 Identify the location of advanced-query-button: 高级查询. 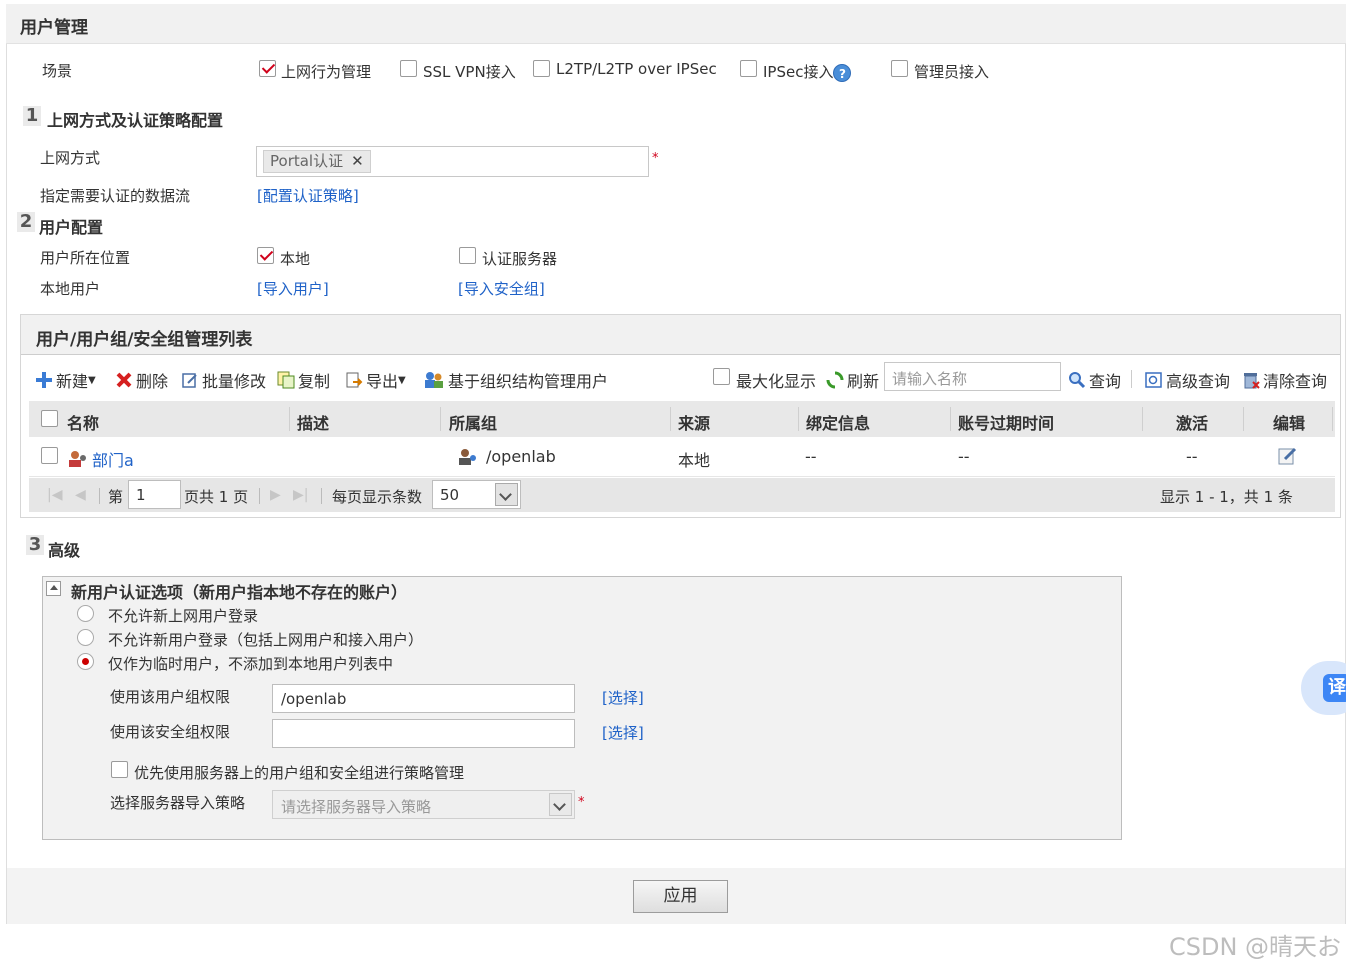
(1187, 380).